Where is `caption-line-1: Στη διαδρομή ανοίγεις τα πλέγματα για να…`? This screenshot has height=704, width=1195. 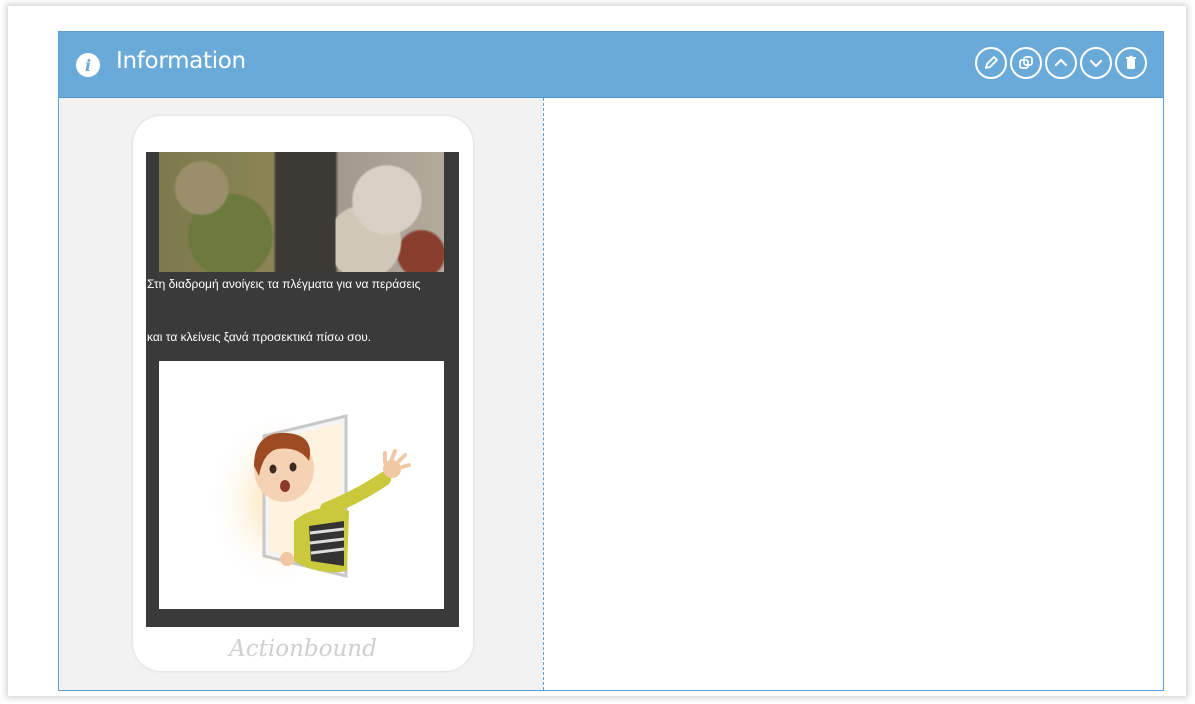 caption-line-1: Στη διαδρομή ανοίγεις τα πλέγματα για να… is located at coordinates (284, 284).